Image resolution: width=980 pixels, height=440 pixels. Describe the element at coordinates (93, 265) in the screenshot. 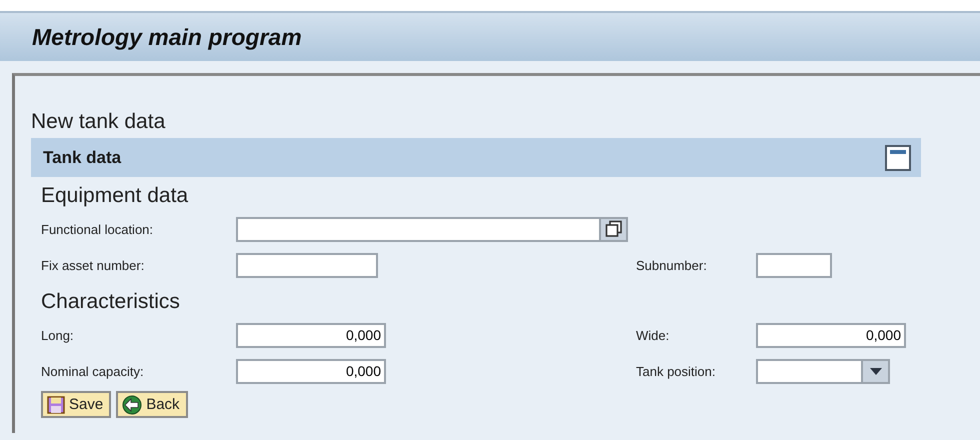

I see `field-label: Fix asset number:` at that location.